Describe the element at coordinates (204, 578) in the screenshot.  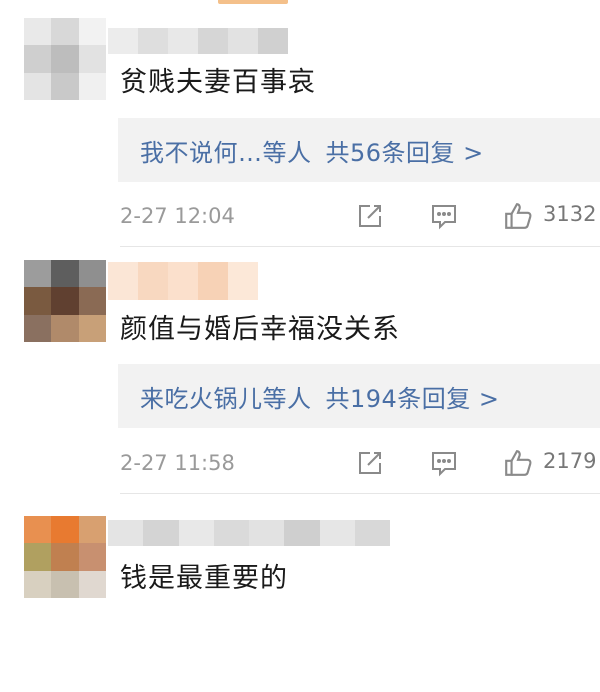
I see `comment-text: 钱是最重要的` at that location.